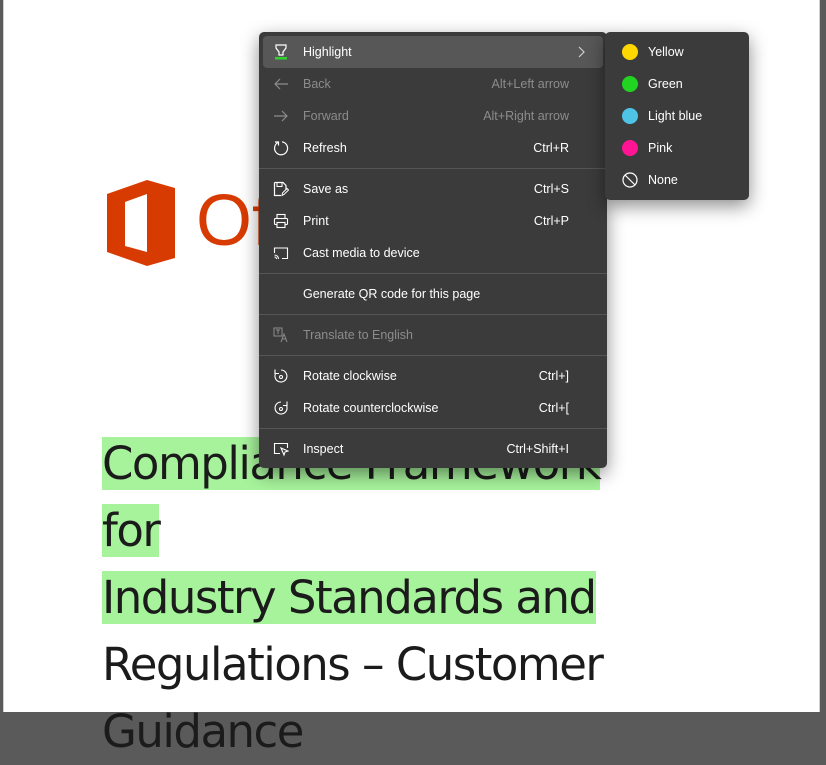 The width and height of the screenshot is (826, 765). I want to click on menu-item-forward: Forward Alt+Right arrow, so click(433, 116).